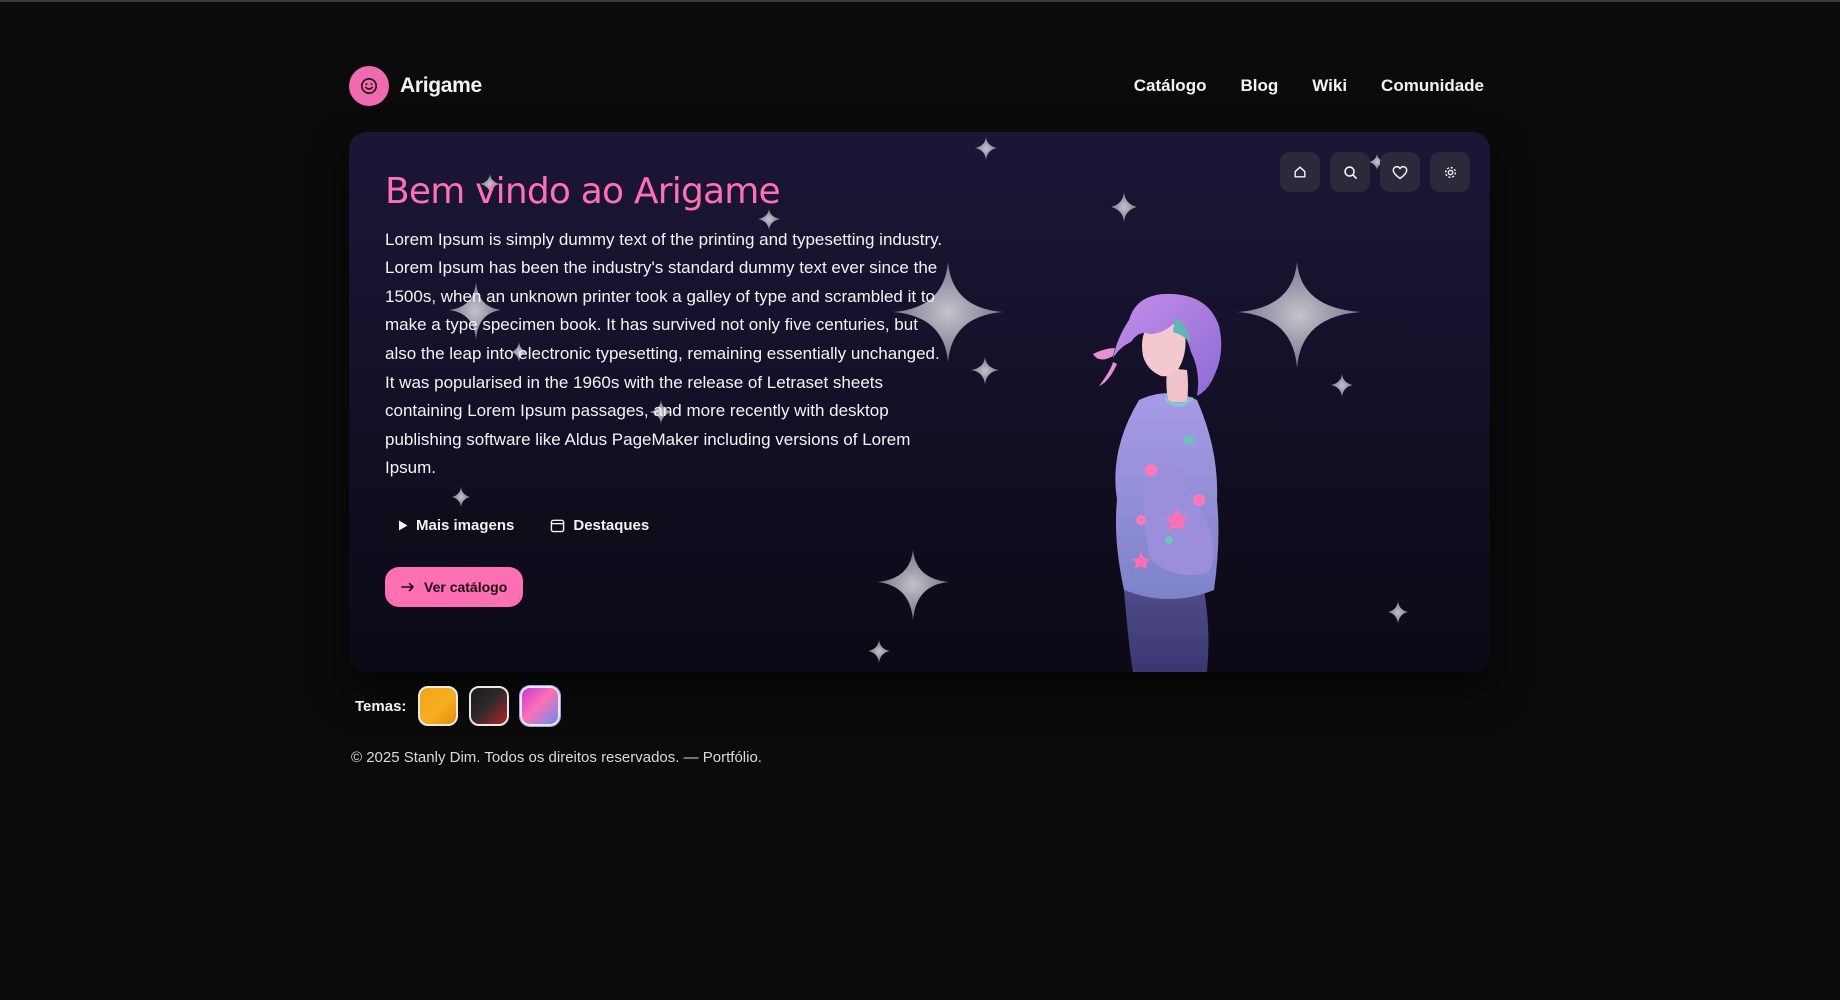 The height and width of the screenshot is (1000, 1840). Describe the element at coordinates (1170, 86) in the screenshot. I see `nav-link-catalogo: Catálogo` at that location.